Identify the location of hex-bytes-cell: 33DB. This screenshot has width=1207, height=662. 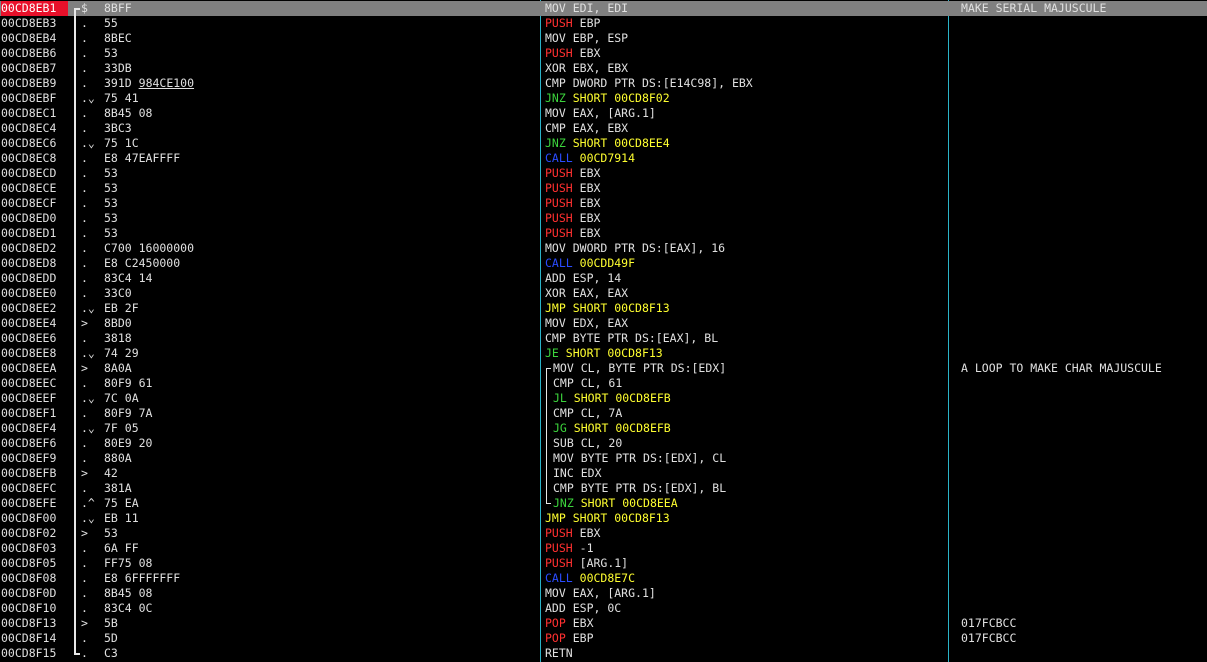
(319, 68).